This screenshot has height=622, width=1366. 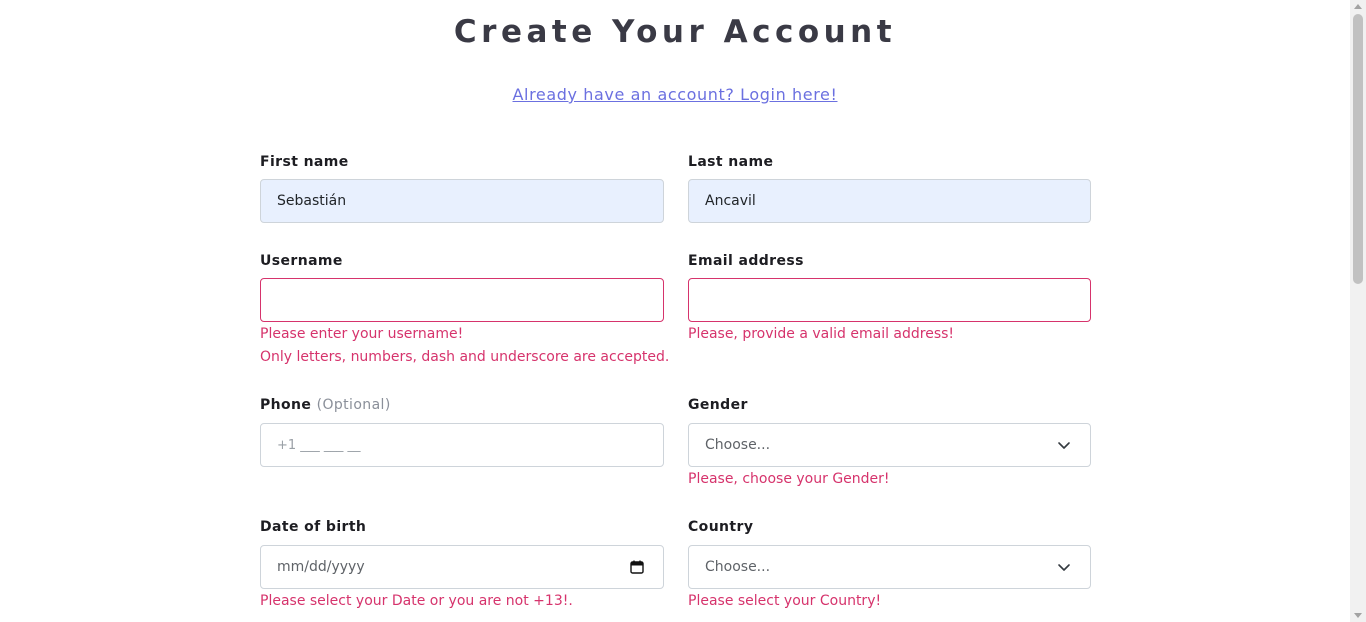 I want to click on scroll-up-arrow-icon, so click(x=1358, y=6).